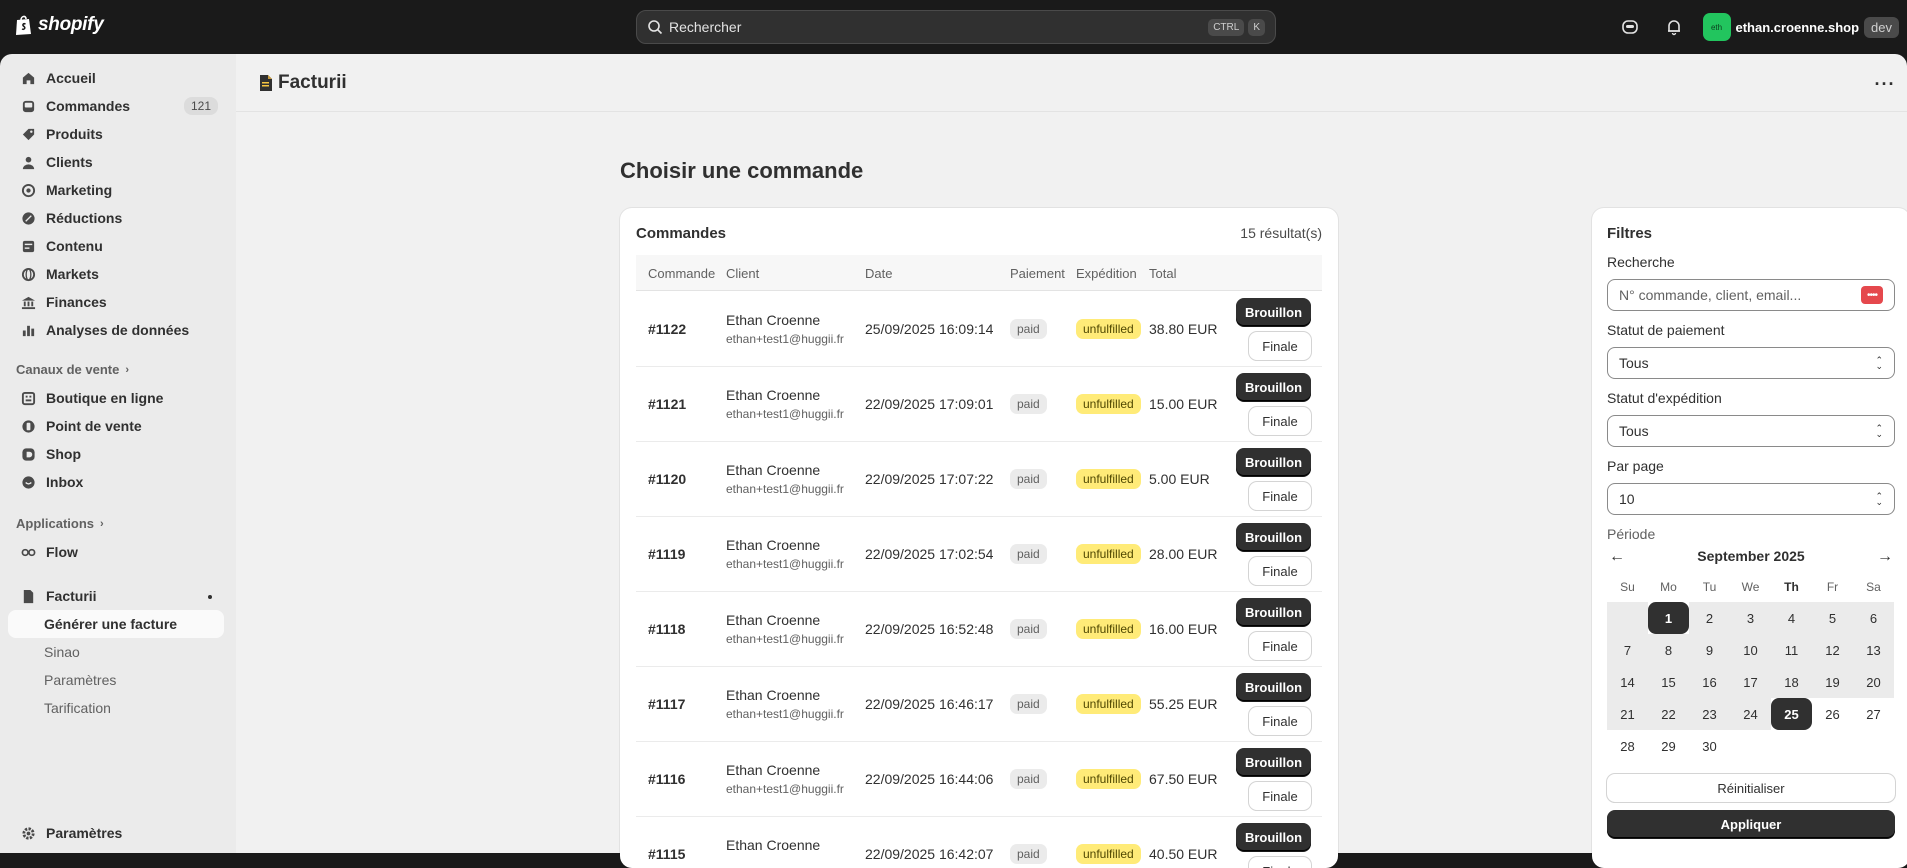 Image resolution: width=1907 pixels, height=868 pixels. Describe the element at coordinates (1751, 431) in the screenshot. I see `shipping-status-select: Tous ⌃⌄` at that location.